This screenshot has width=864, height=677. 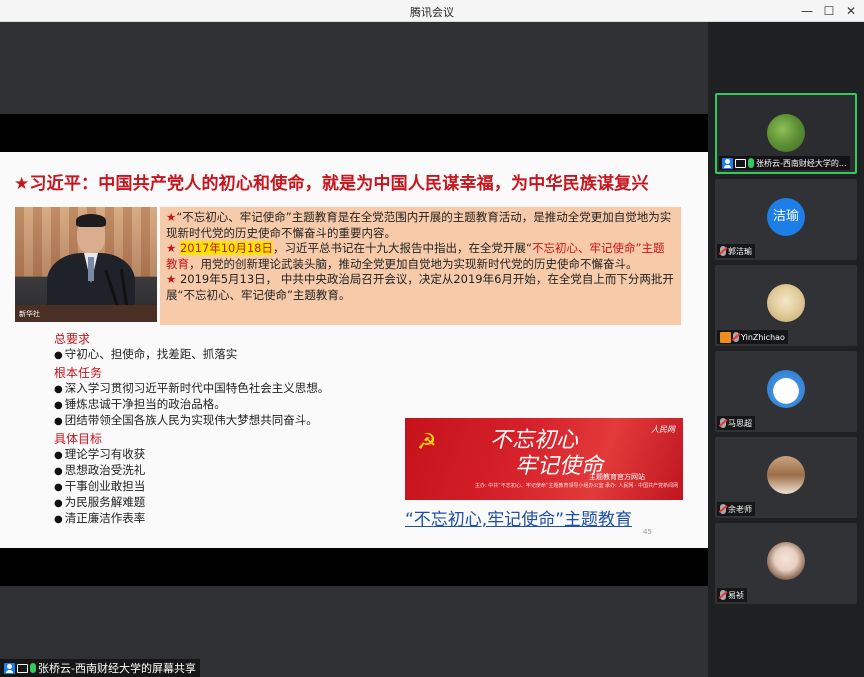 I want to click on title-bar: 腾讯会议 — ☐ ✕, so click(x=432, y=11).